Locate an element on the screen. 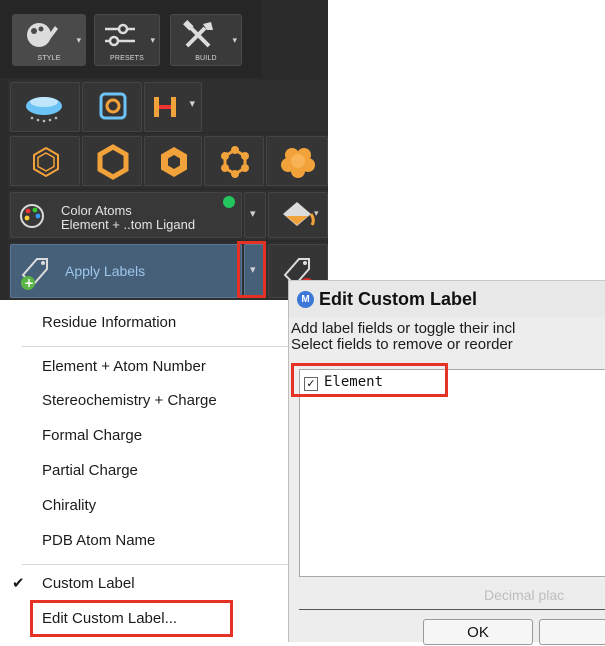 The height and width of the screenshot is (646, 605). menu-item-formal-charge: Formal Charge is located at coordinates (145, 436).